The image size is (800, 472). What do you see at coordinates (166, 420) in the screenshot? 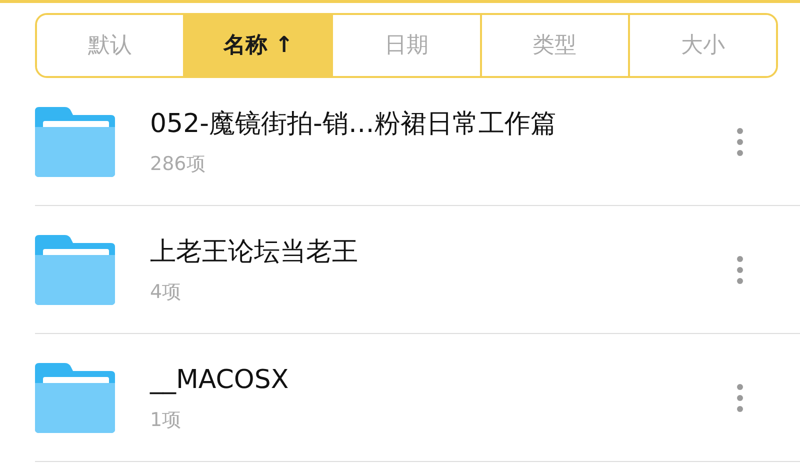
I see `item-count: 1项` at bounding box center [166, 420].